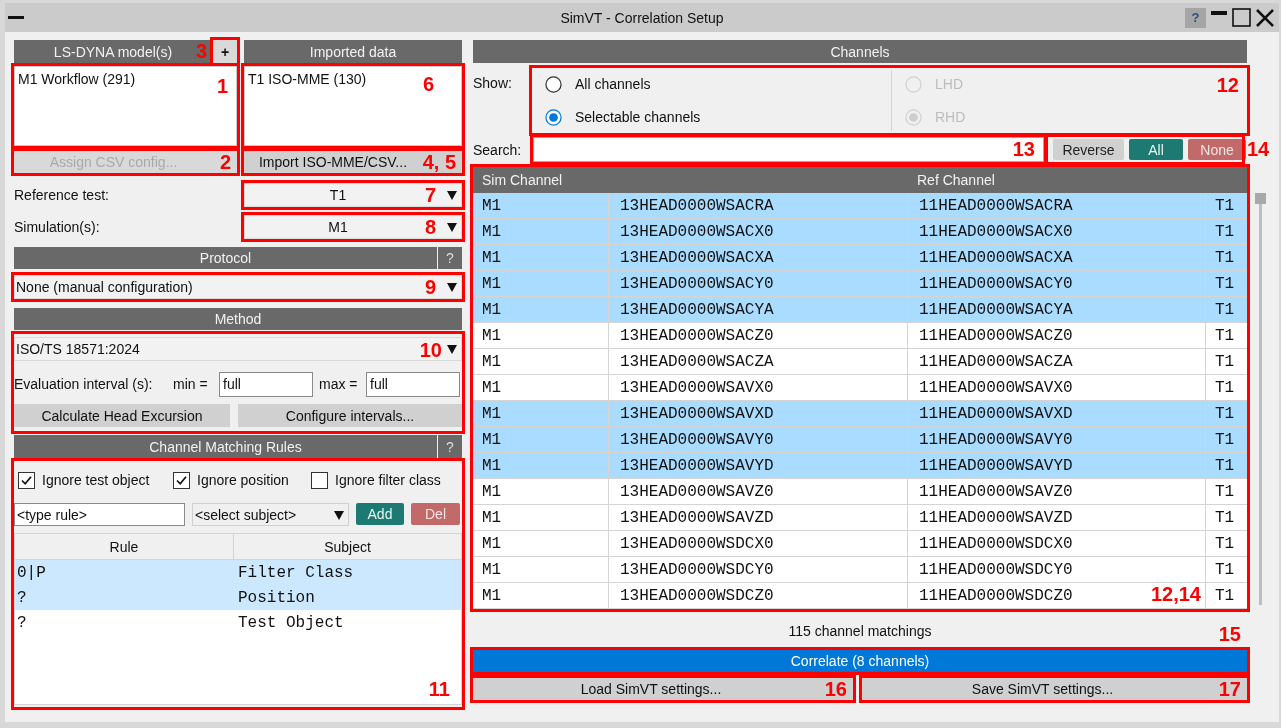  Describe the element at coordinates (1258, 149) in the screenshot. I see `callout-number: 14` at that location.